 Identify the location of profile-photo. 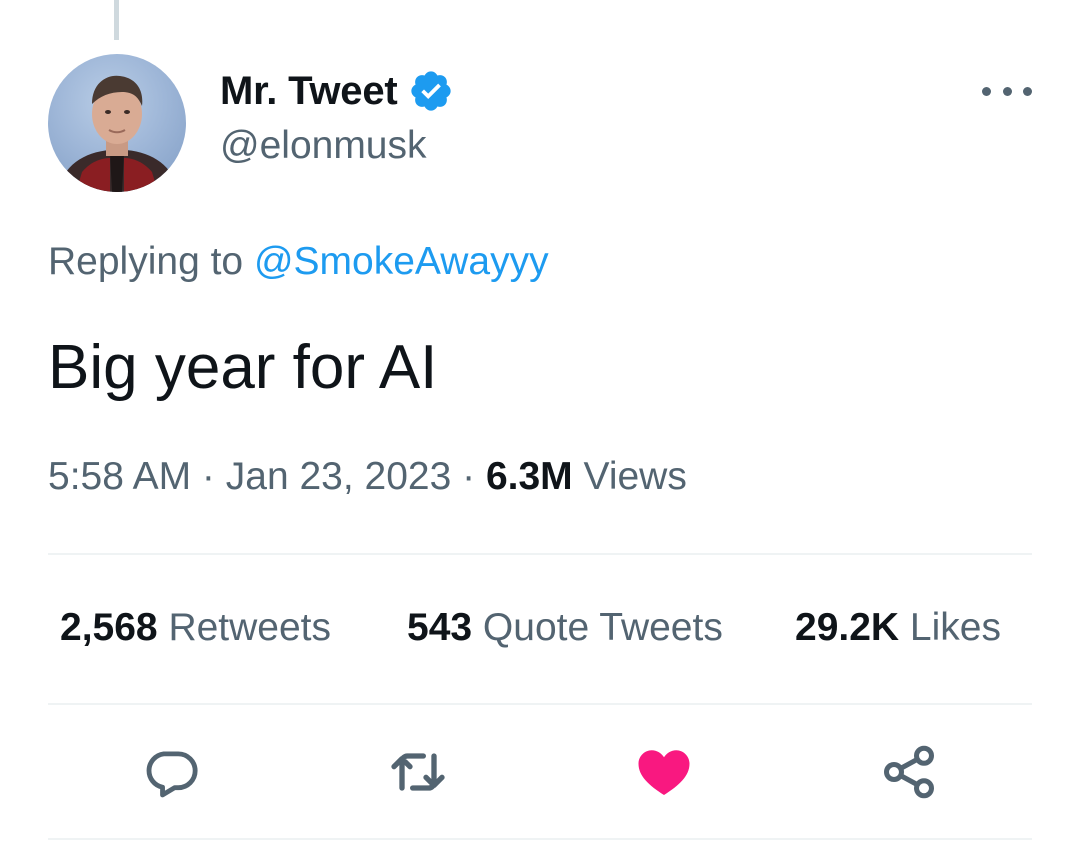
(118, 133).